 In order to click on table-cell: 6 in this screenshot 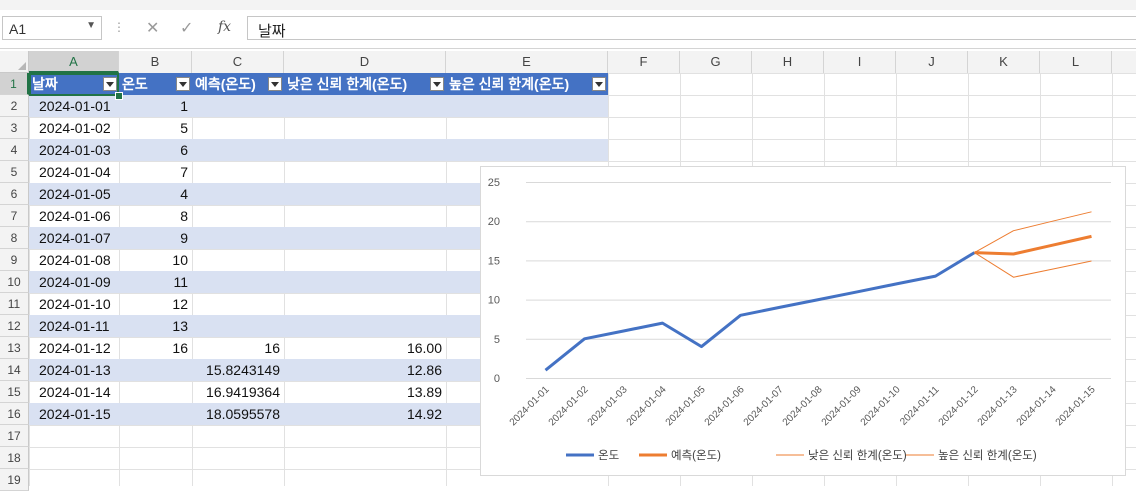, I will do `click(155, 150)`.